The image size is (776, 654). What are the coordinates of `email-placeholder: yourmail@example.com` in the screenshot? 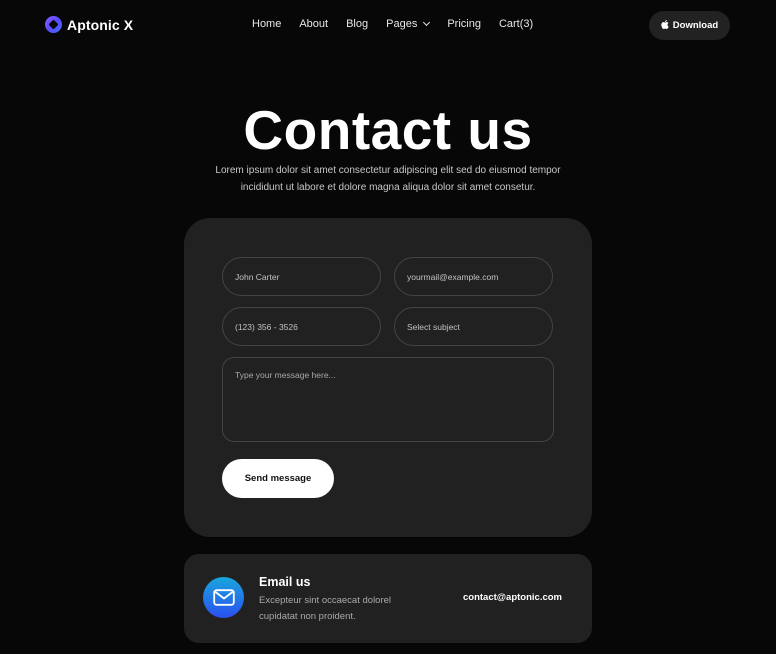 It's located at (453, 276).